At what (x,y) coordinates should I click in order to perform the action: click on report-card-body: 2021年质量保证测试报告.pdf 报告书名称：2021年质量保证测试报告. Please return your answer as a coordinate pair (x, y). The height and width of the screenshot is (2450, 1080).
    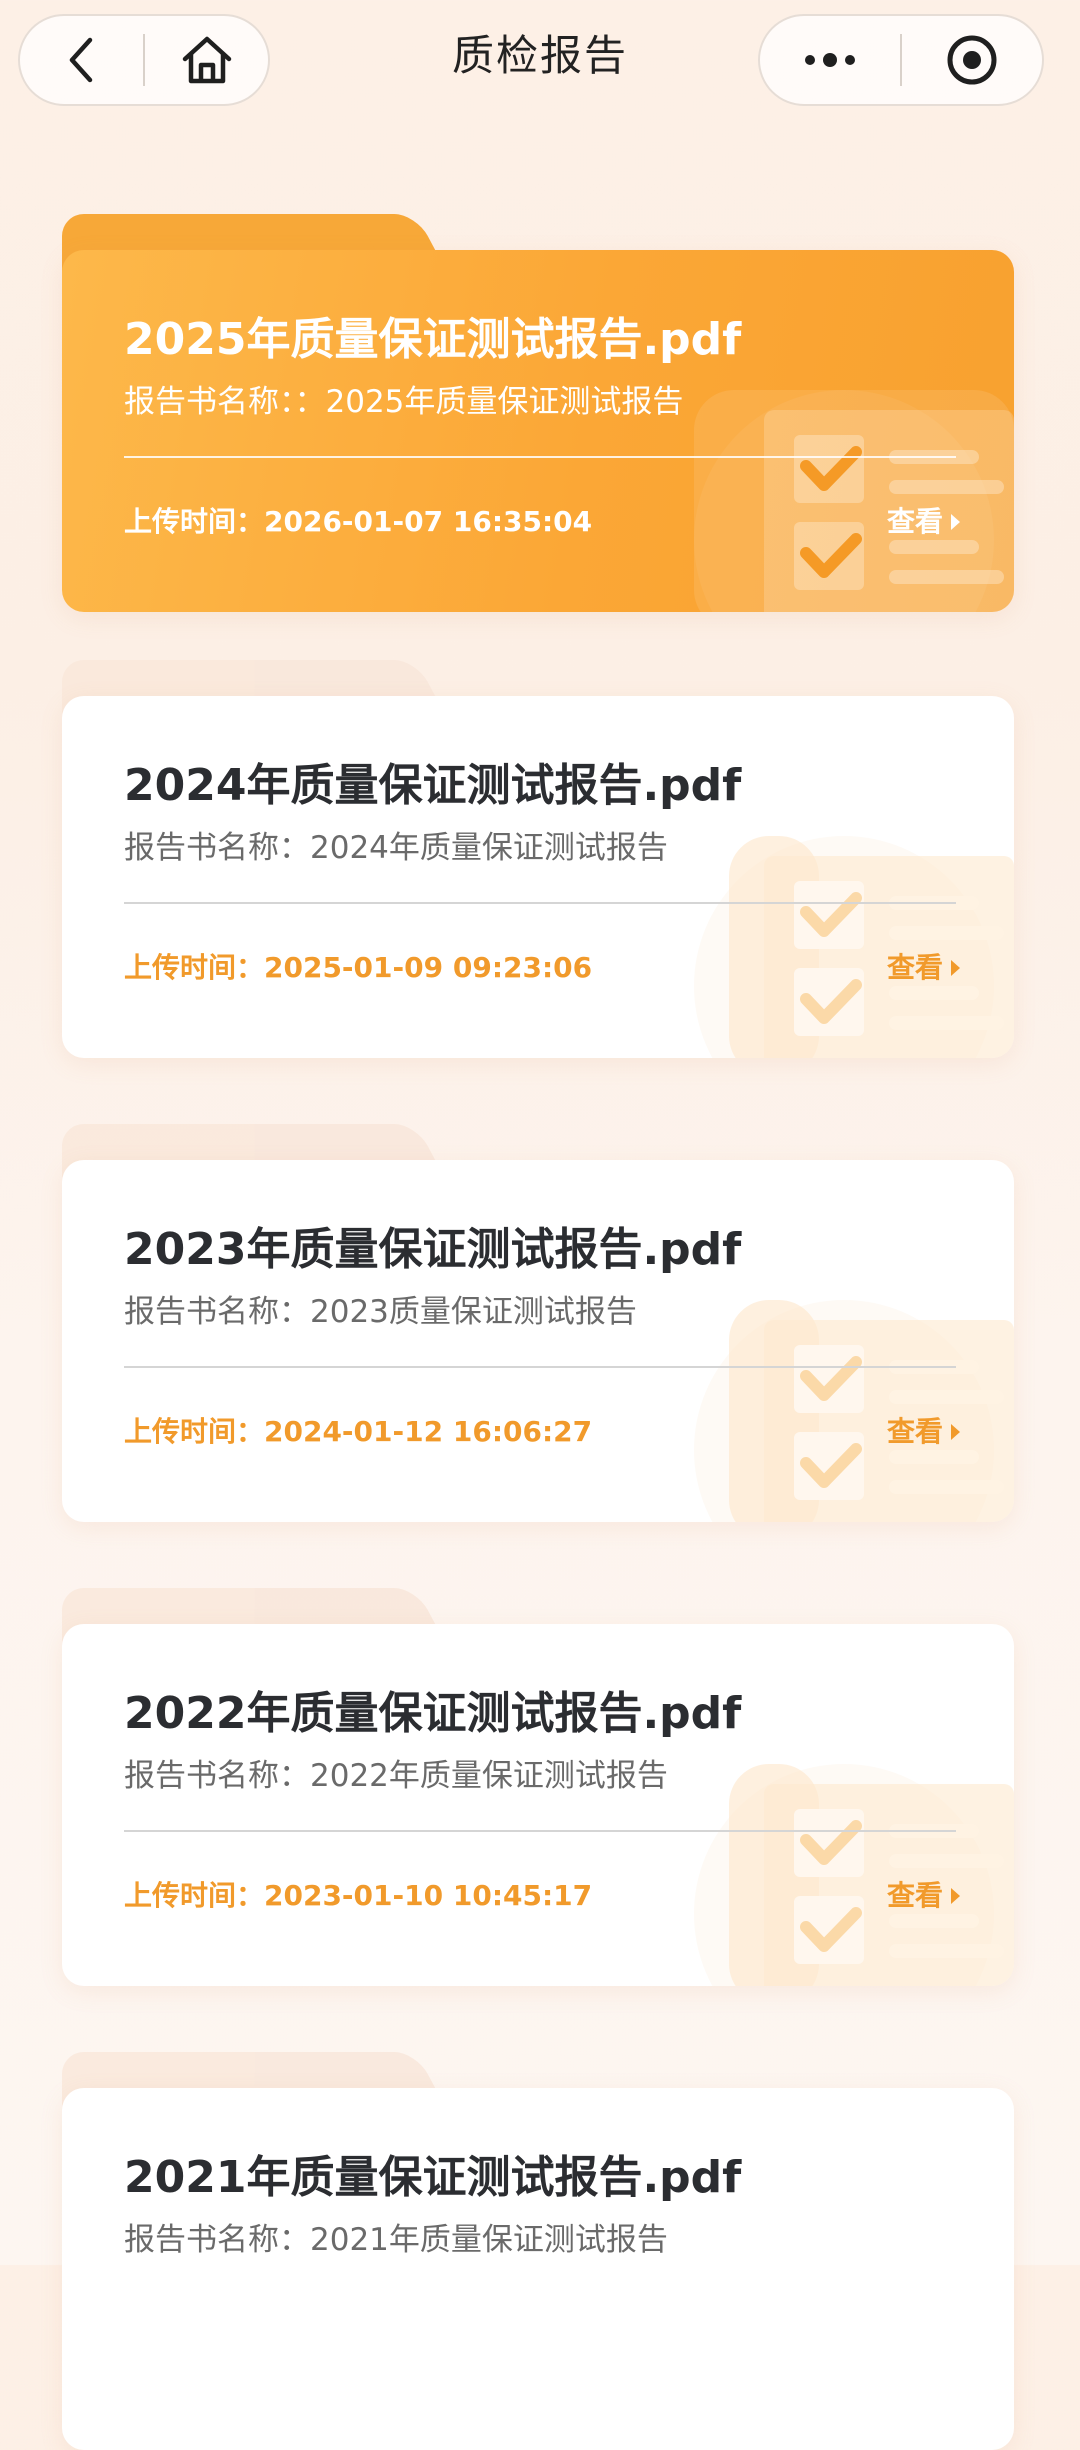
    Looking at the image, I should click on (538, 2269).